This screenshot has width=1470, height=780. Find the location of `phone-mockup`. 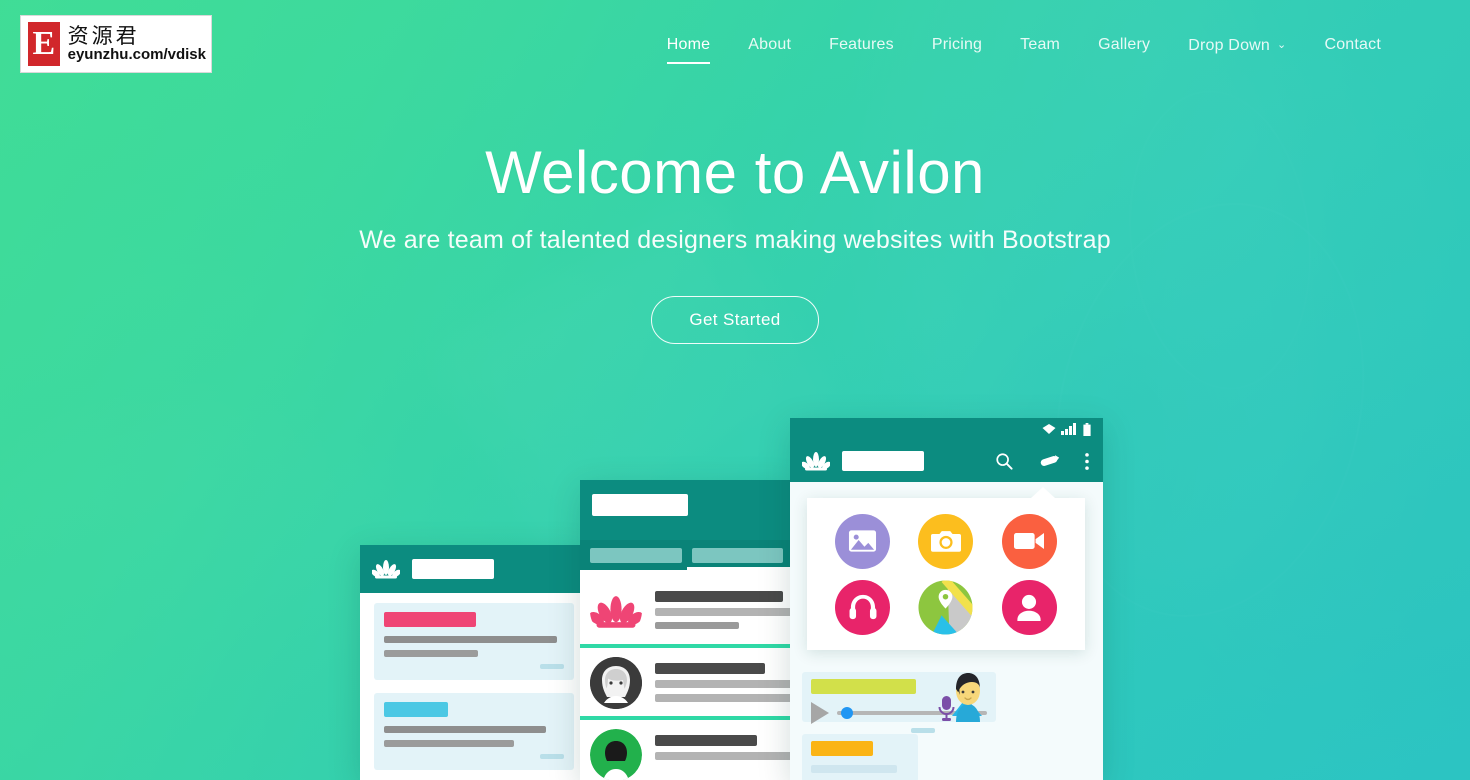

phone-mockup is located at coordinates (946, 599).